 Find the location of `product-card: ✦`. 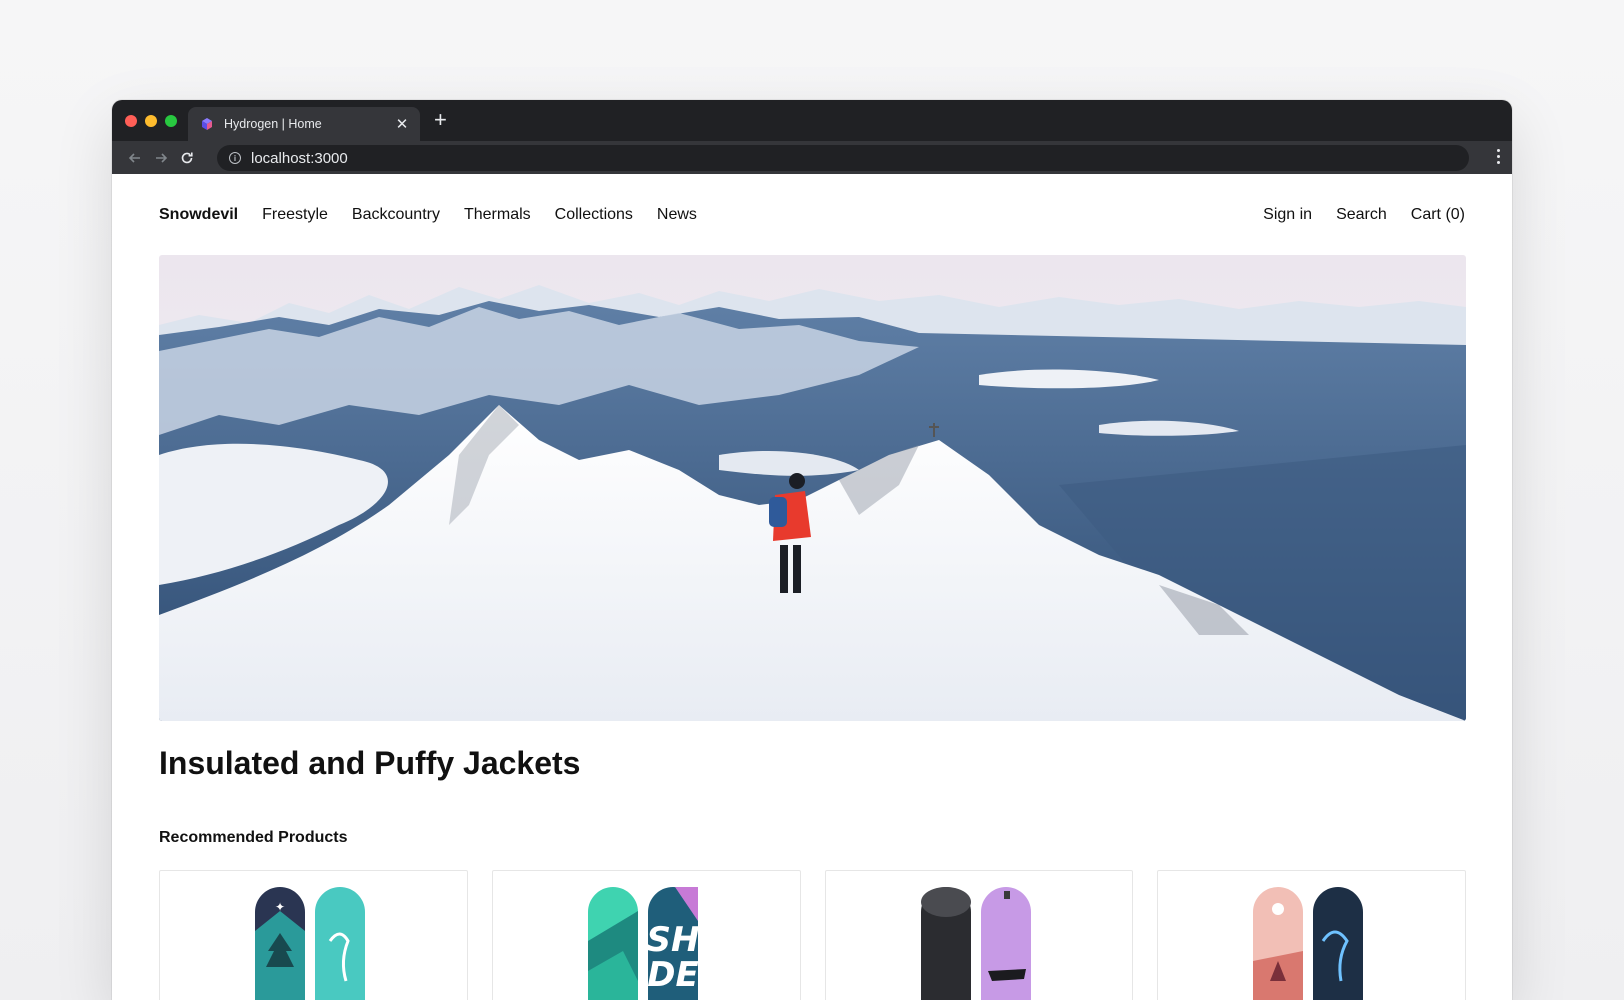

product-card: ✦ is located at coordinates (313, 935).